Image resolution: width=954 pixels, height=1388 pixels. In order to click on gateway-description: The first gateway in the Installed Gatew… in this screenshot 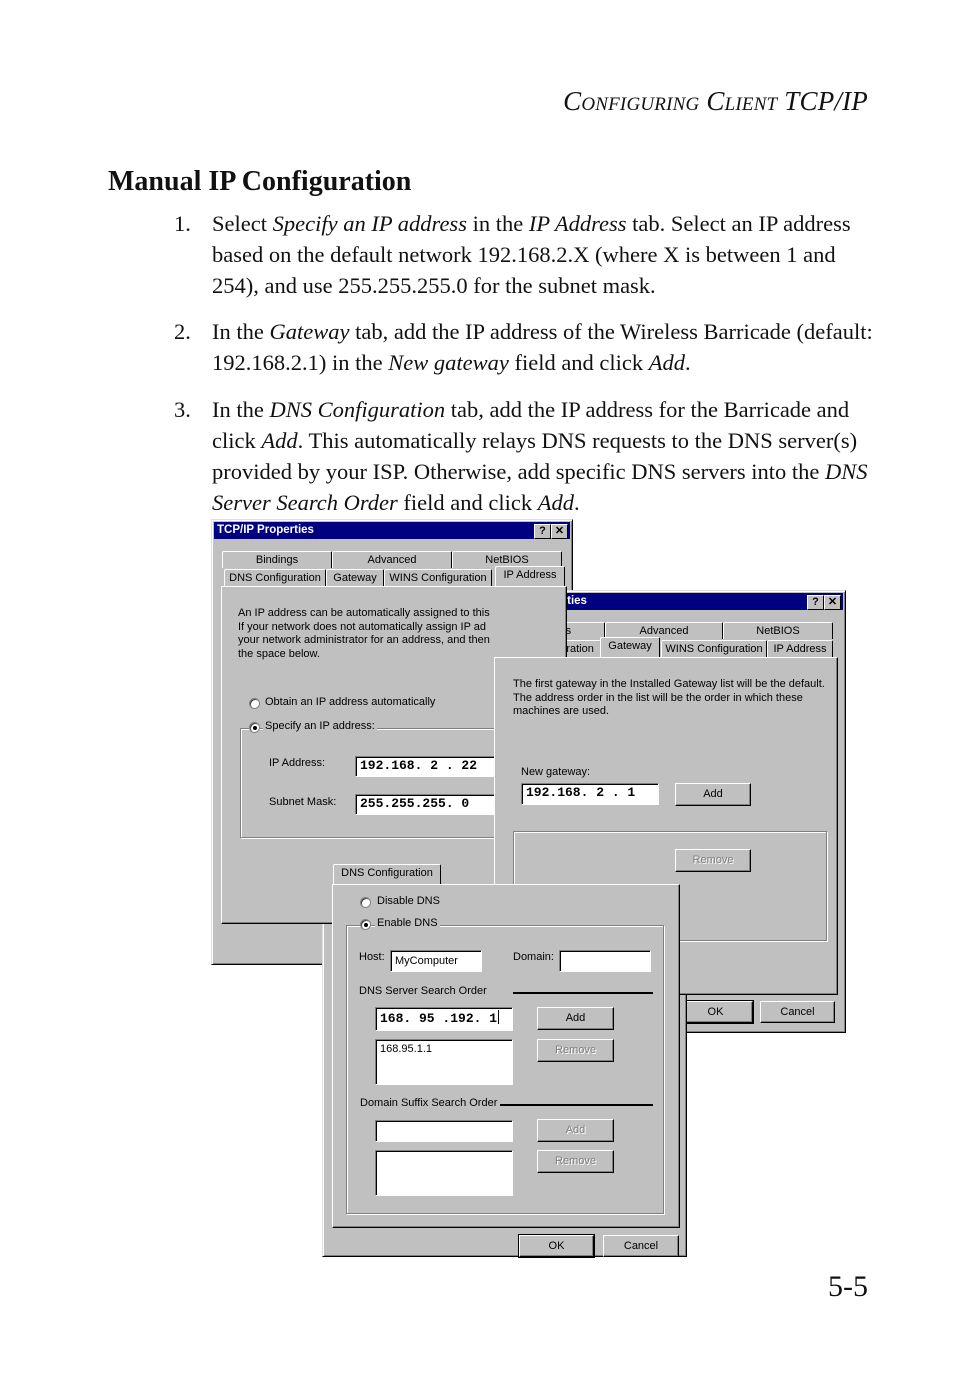, I will do `click(669, 698)`.